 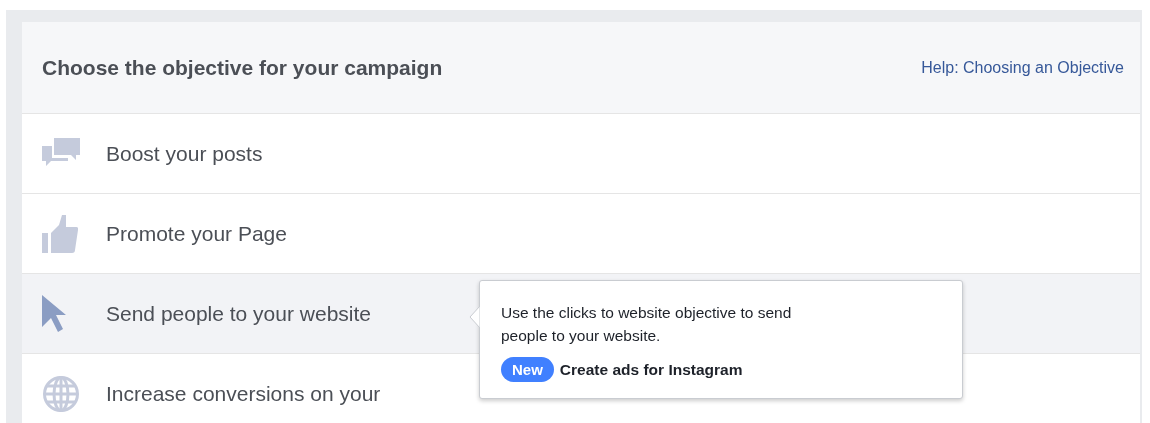 What do you see at coordinates (242, 67) in the screenshot?
I see `panel-title: Choose the objective for your campaign` at bounding box center [242, 67].